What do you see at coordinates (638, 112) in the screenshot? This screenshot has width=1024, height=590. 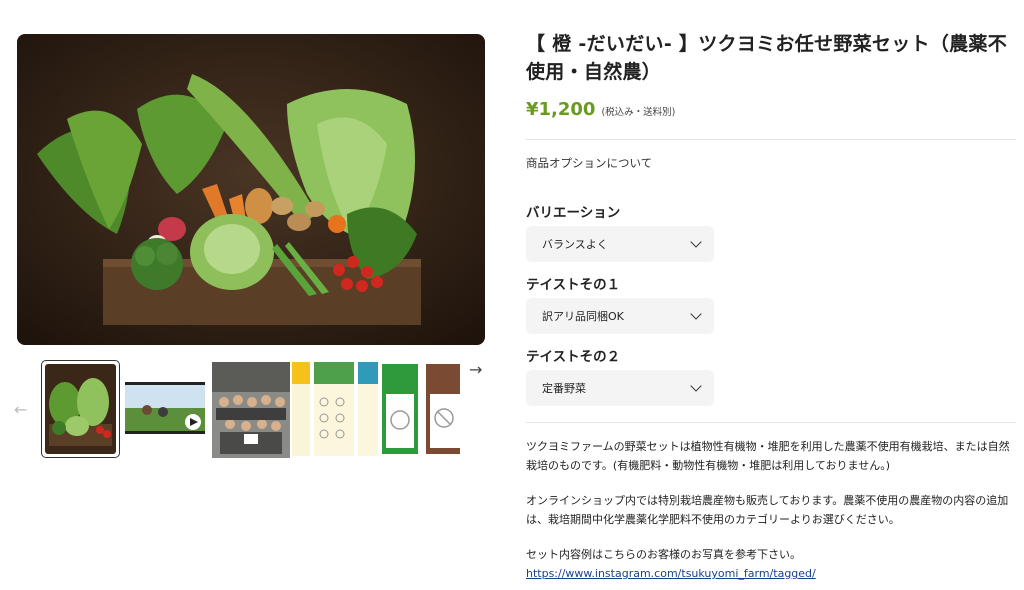 I see `price-tax-note: (税込み・送料別)` at bounding box center [638, 112].